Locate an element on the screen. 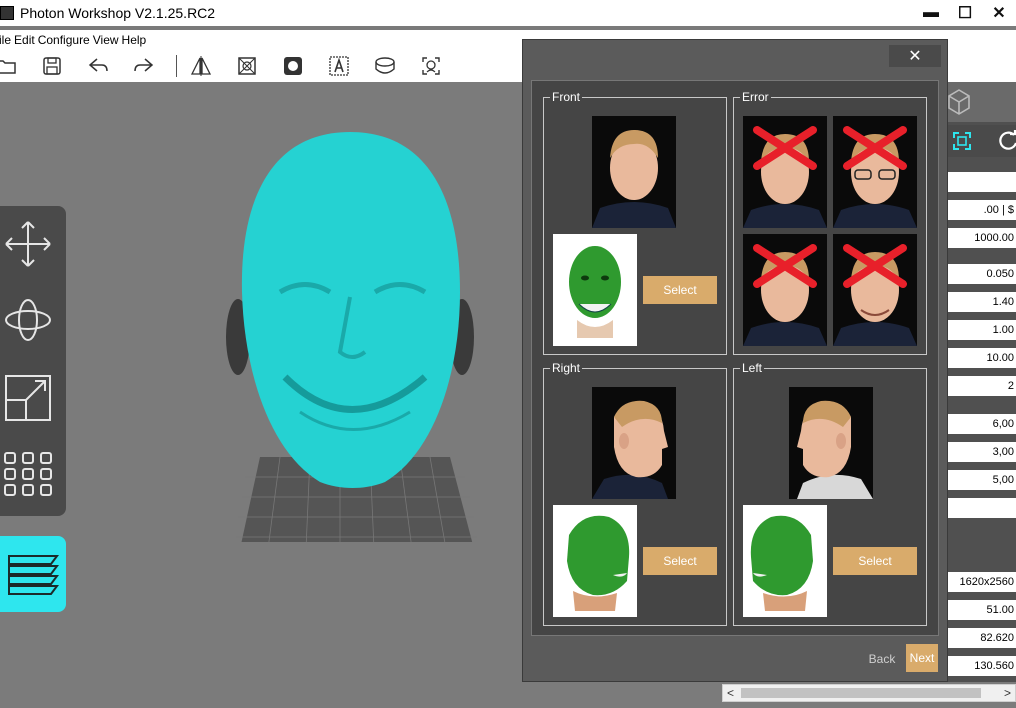  setting-field-6: 1.00 is located at coordinates (982, 330).